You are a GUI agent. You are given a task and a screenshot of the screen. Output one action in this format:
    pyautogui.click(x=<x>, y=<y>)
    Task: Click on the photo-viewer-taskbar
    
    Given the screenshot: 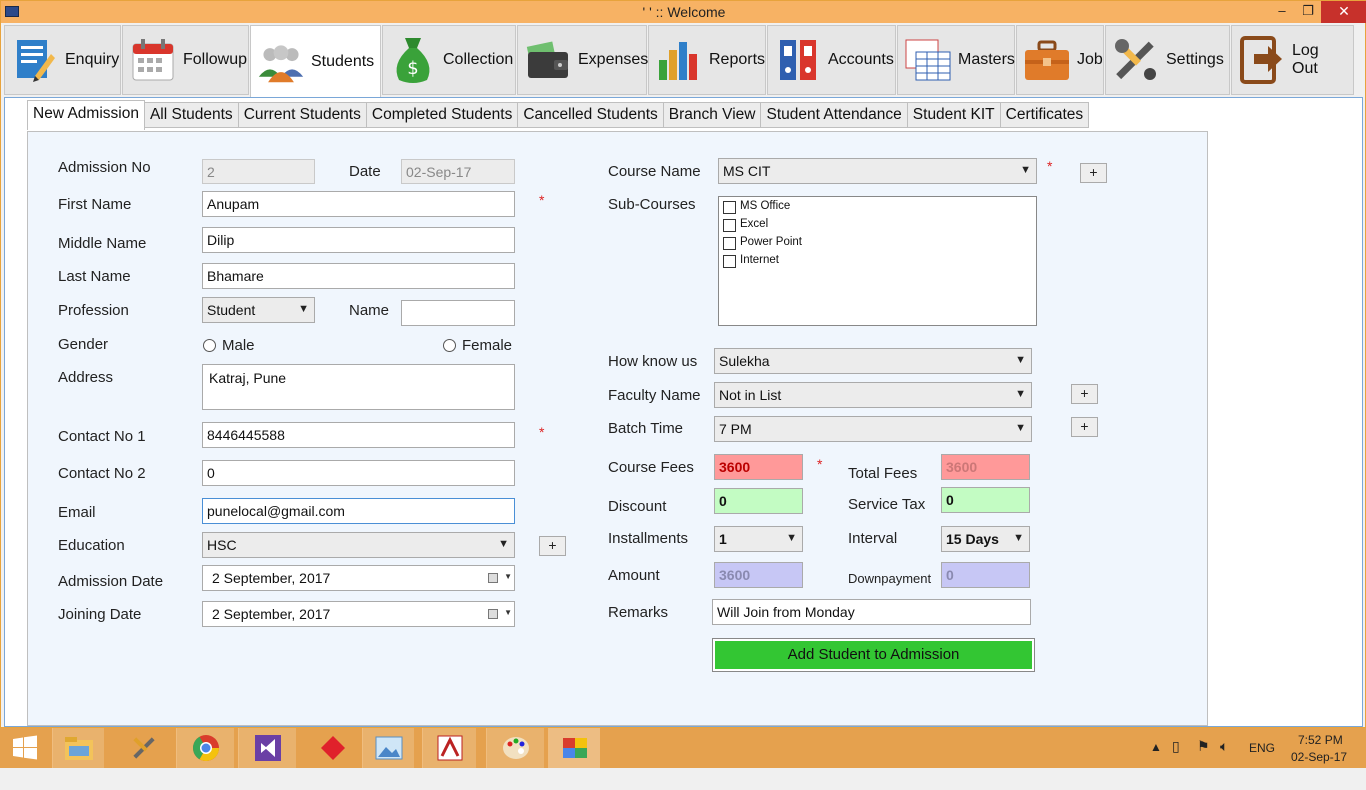 What is the action you would take?
    pyautogui.click(x=388, y=748)
    